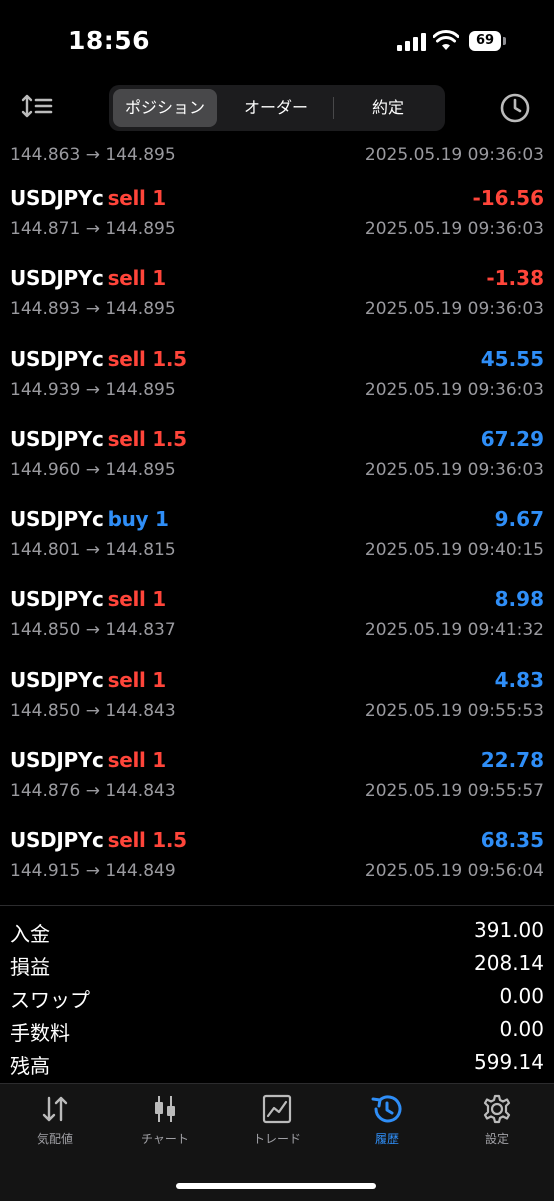  Describe the element at coordinates (55, 1109) in the screenshot. I see `quotes-arrows-icon` at that location.